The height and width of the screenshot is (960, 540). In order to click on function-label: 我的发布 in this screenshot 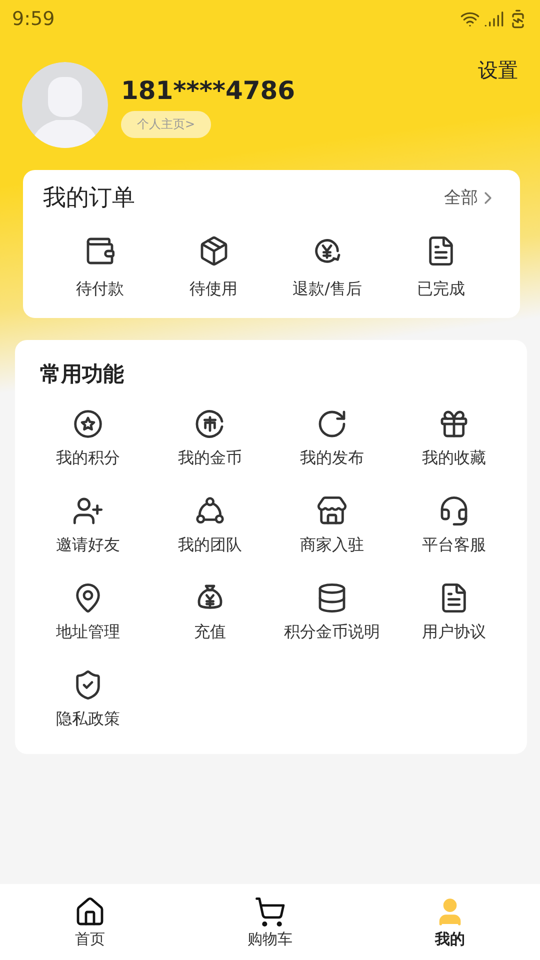, I will do `click(332, 458)`.